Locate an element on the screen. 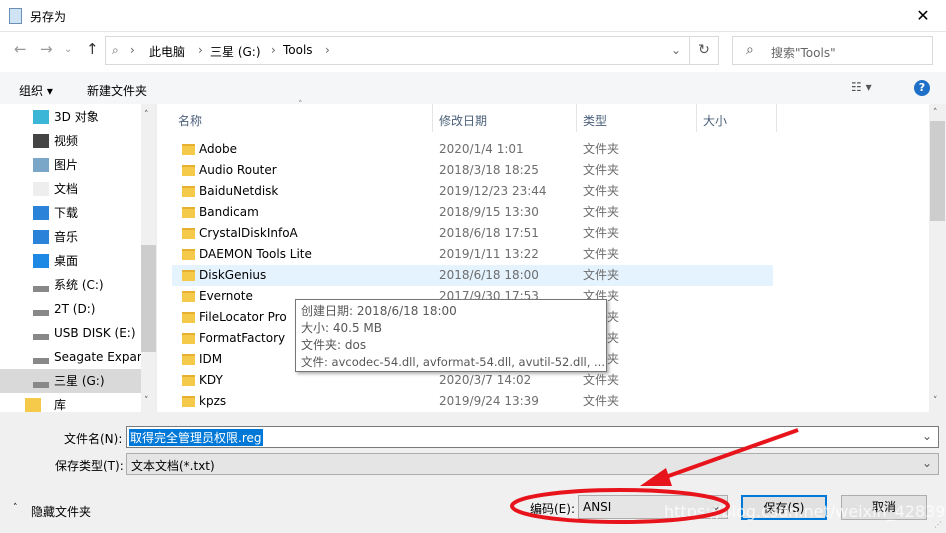  sidebar-item: 2T (D:) is located at coordinates (70, 309).